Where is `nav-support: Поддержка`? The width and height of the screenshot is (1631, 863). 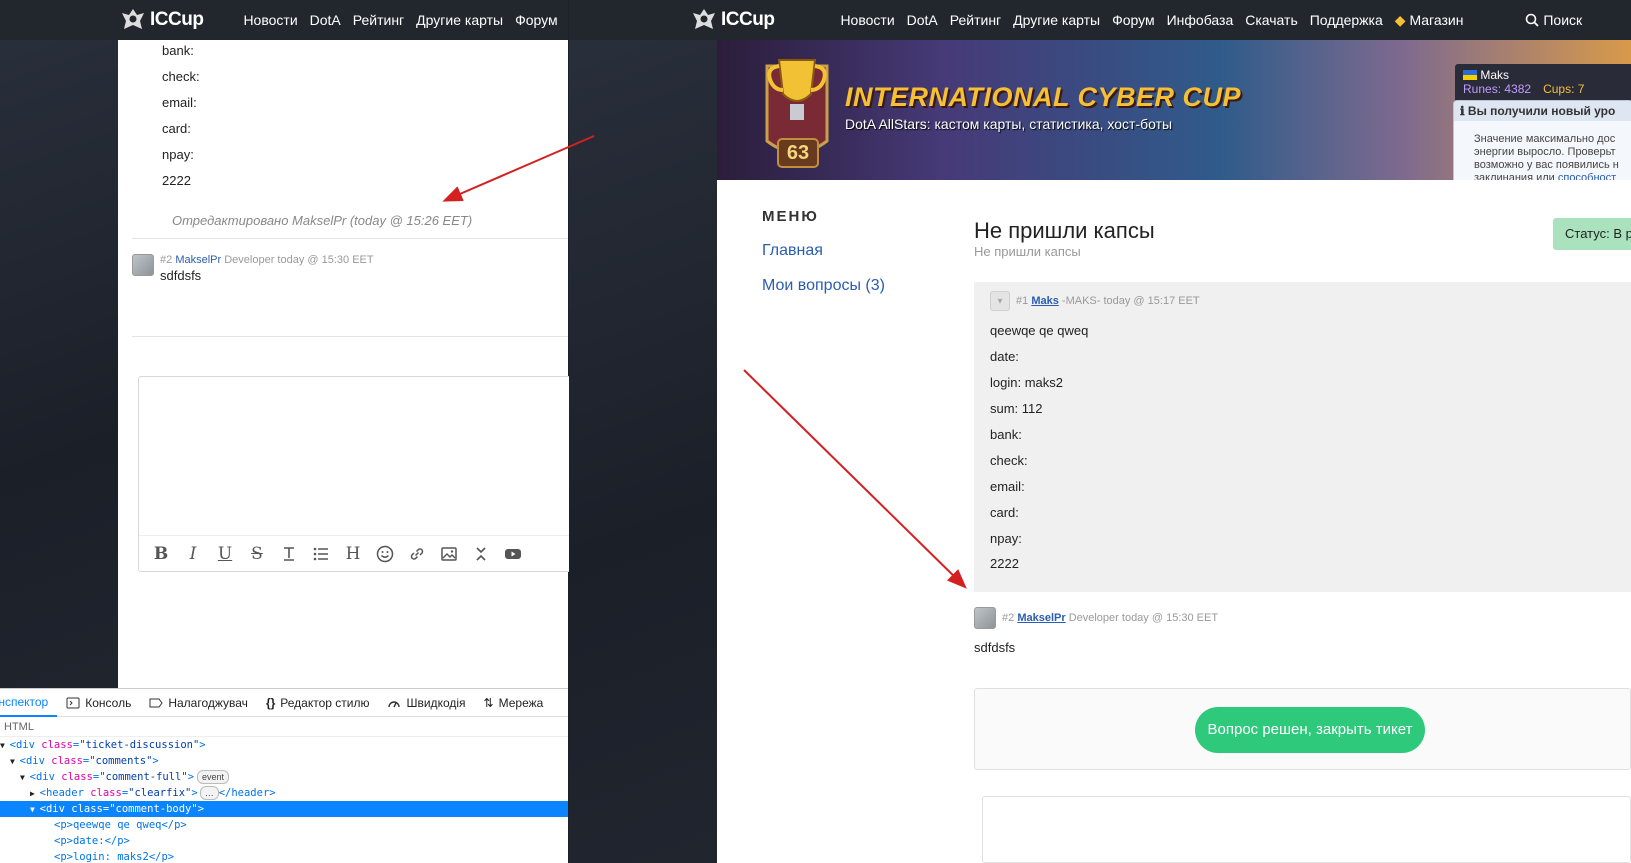 nav-support: Поддержка is located at coordinates (1346, 20).